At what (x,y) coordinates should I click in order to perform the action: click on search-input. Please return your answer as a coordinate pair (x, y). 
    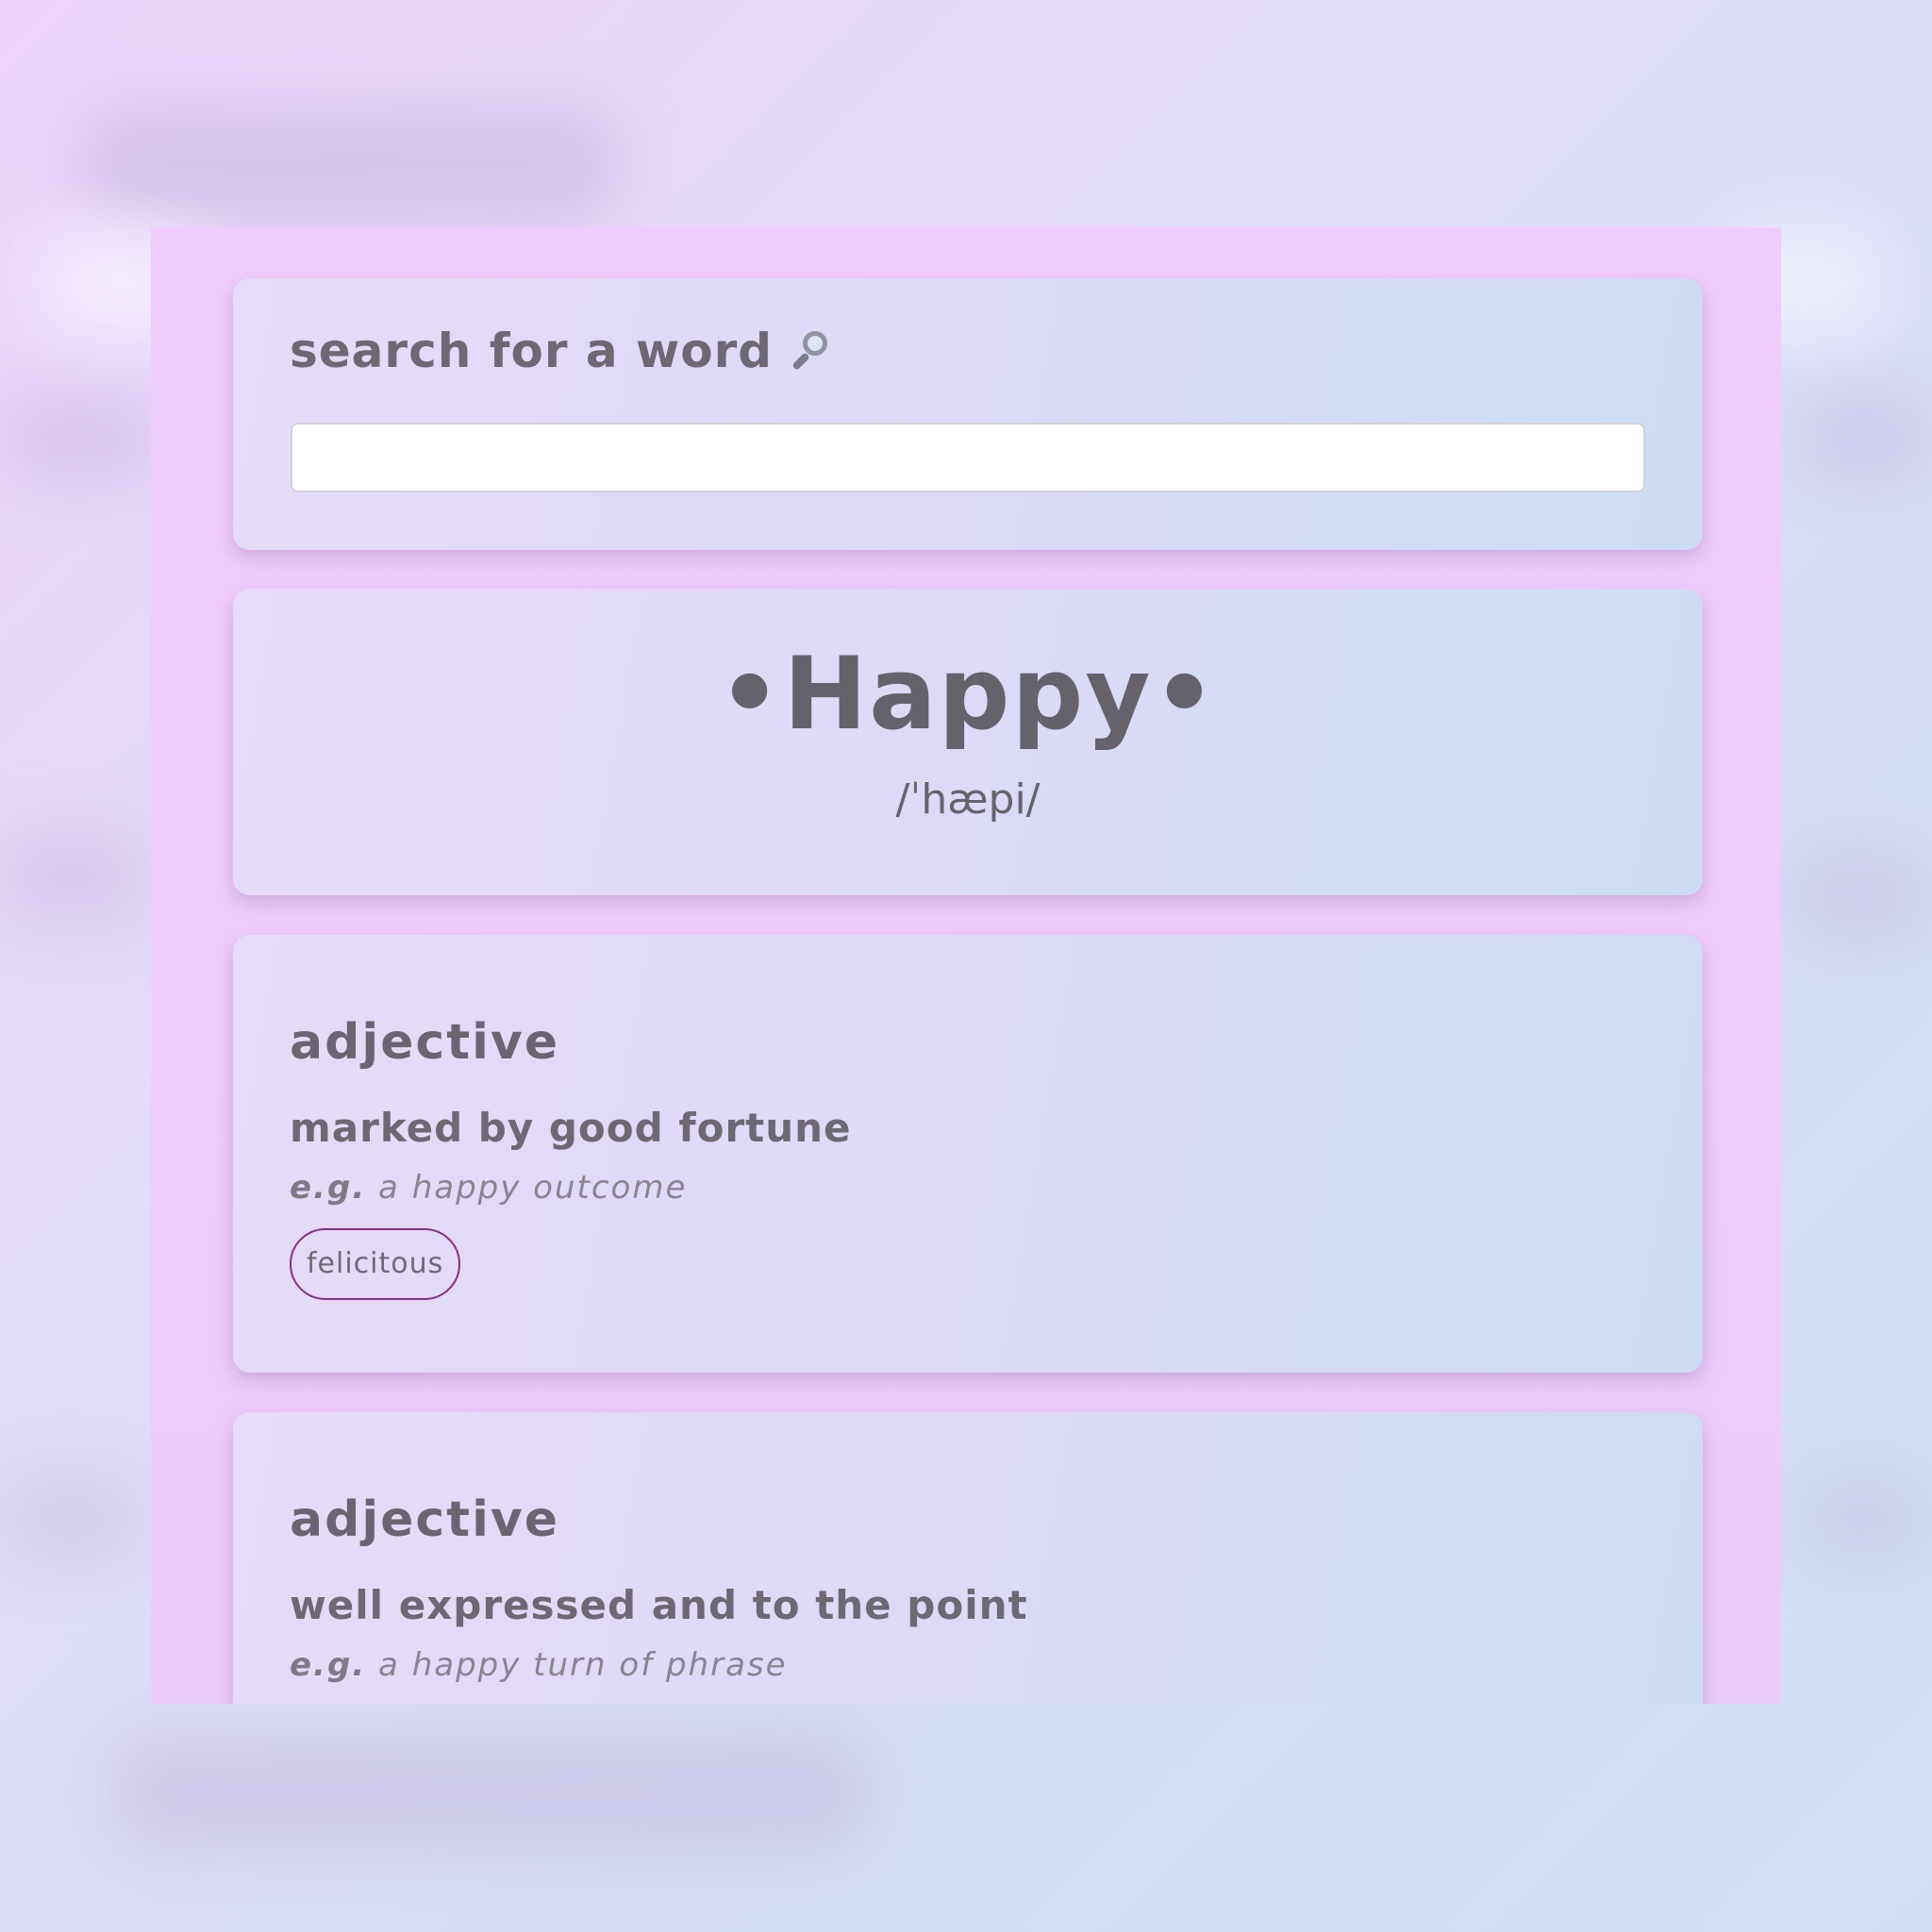
    Looking at the image, I should click on (968, 458).